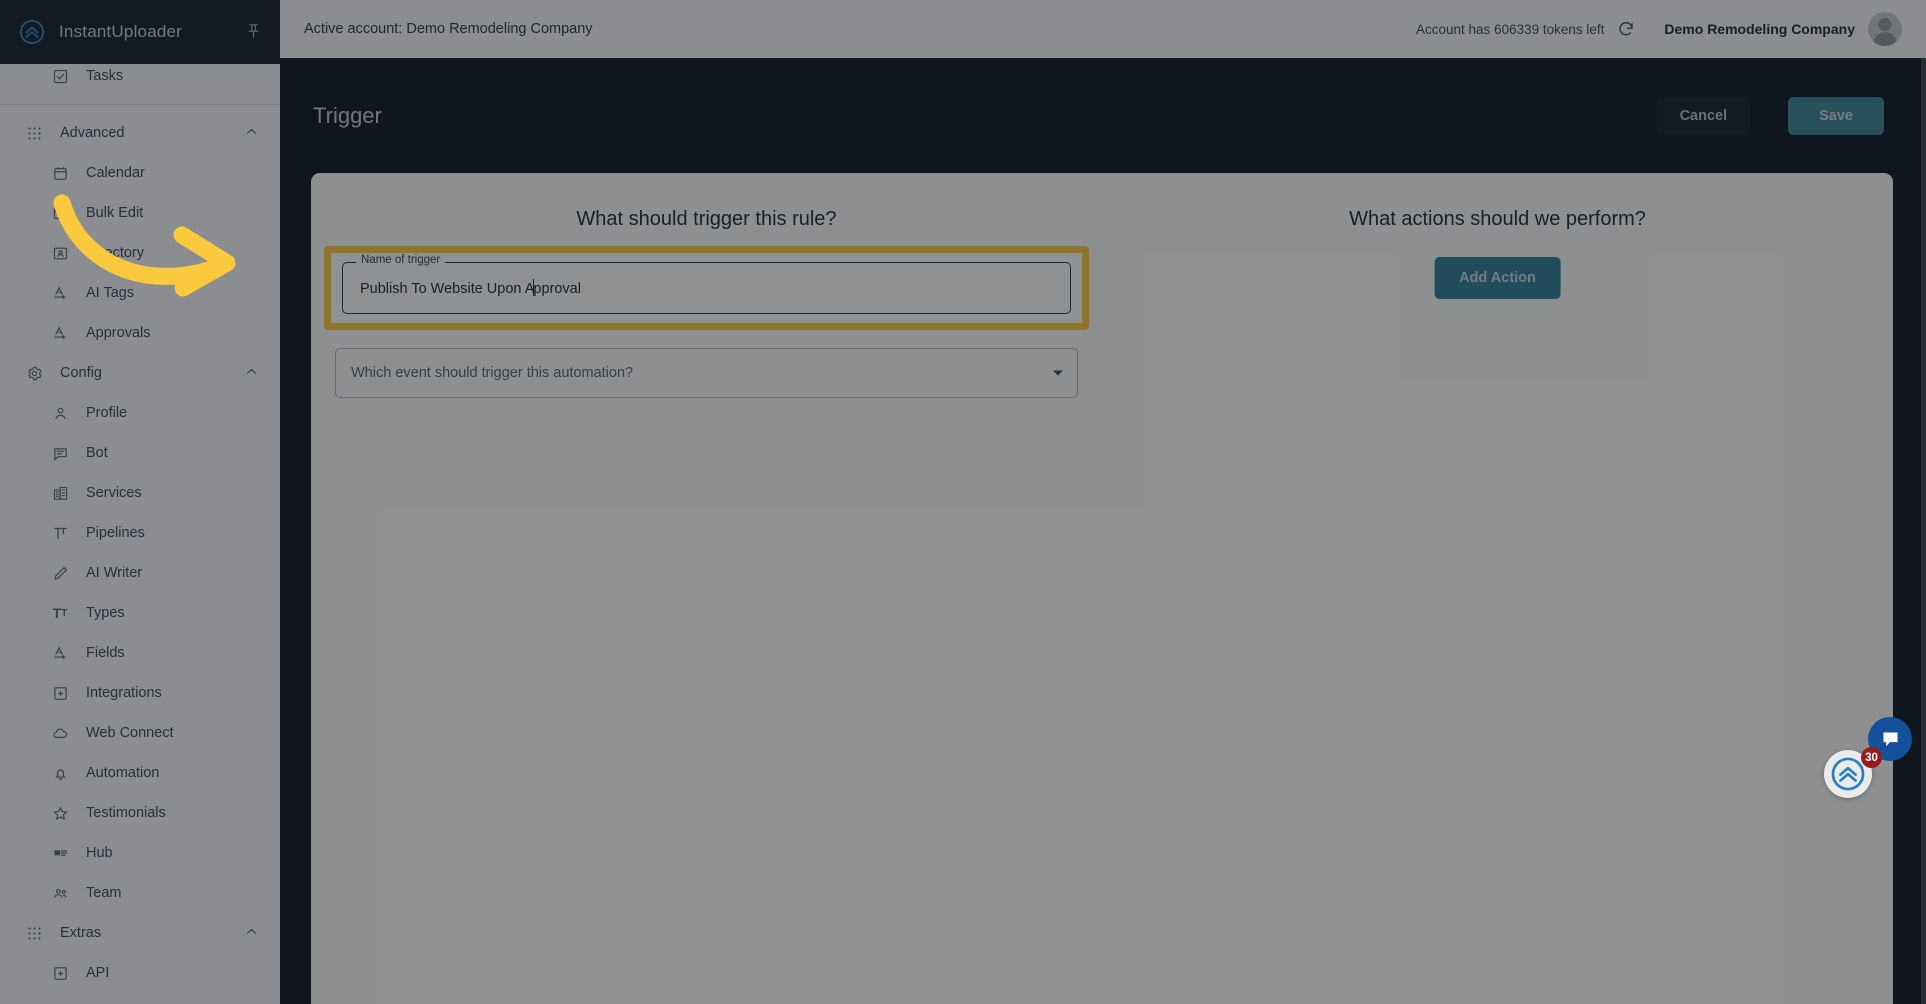 Image resolution: width=1926 pixels, height=1004 pixels. Describe the element at coordinates (60, 853) in the screenshot. I see `article-icon` at that location.